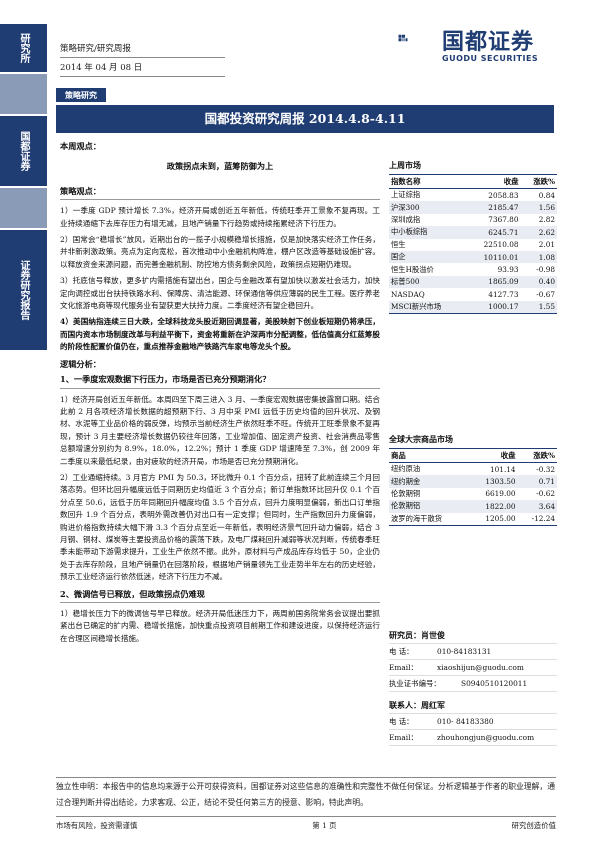 This screenshot has height=842, width=595. I want to click on cell-change: -12.24, so click(543, 519).